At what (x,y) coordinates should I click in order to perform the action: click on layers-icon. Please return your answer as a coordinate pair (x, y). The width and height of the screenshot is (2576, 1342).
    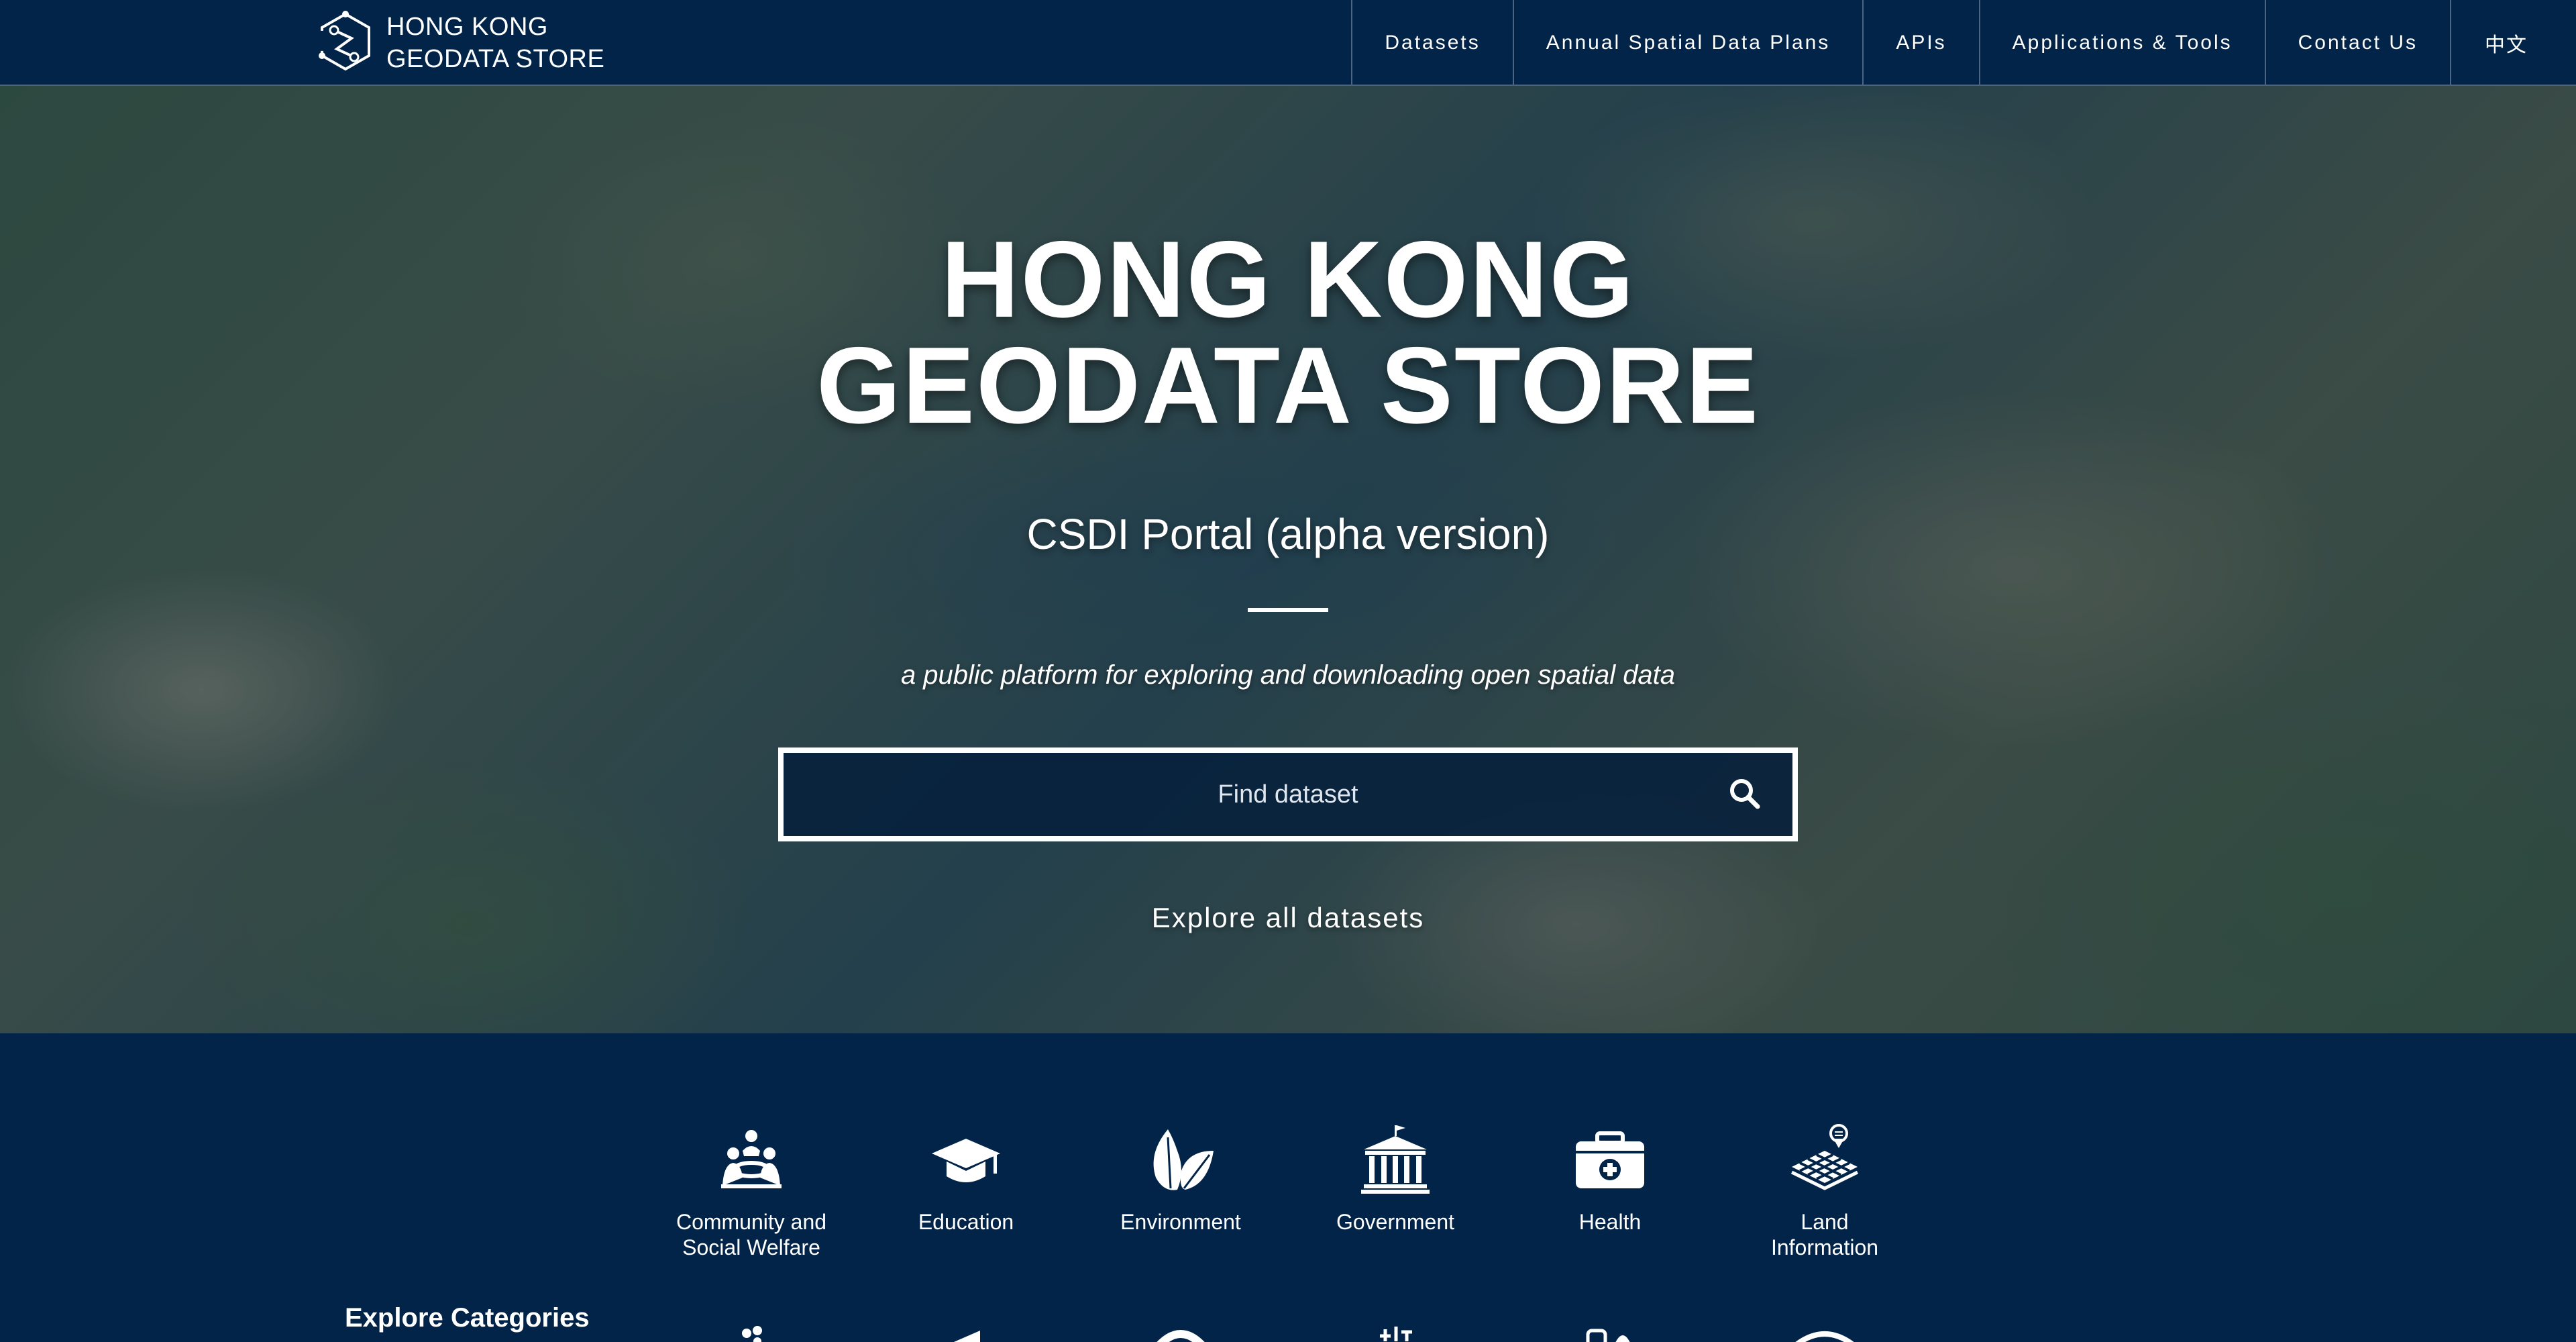
    Looking at the image, I should click on (1824, 1332).